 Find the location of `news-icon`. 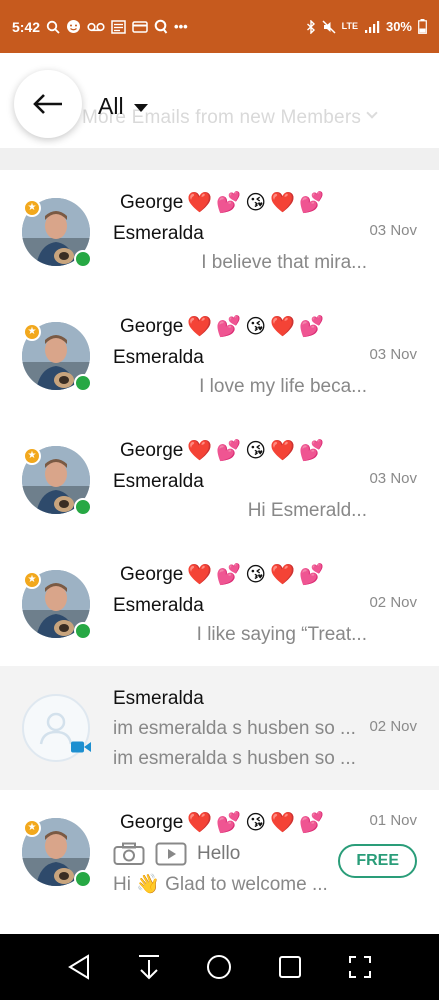

news-icon is located at coordinates (118, 26).